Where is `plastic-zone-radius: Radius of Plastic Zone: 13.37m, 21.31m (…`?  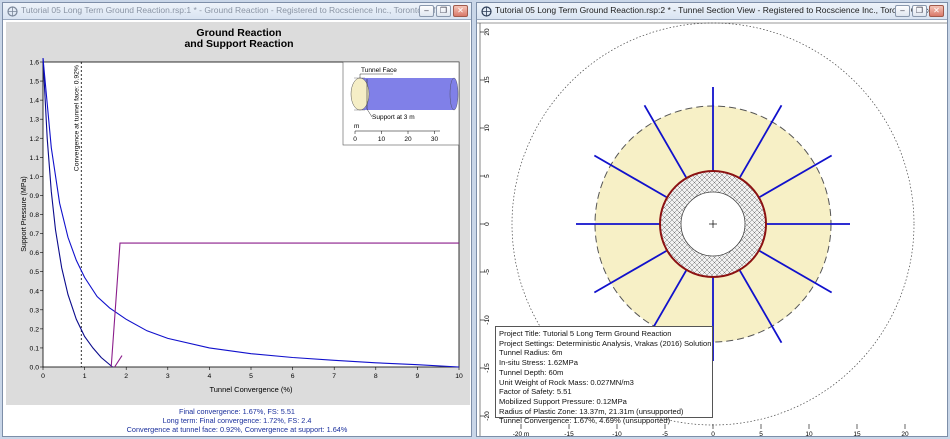
plastic-zone-radius: Radius of Plastic Zone: 13.37m, 21.31m (… is located at coordinates (591, 411).